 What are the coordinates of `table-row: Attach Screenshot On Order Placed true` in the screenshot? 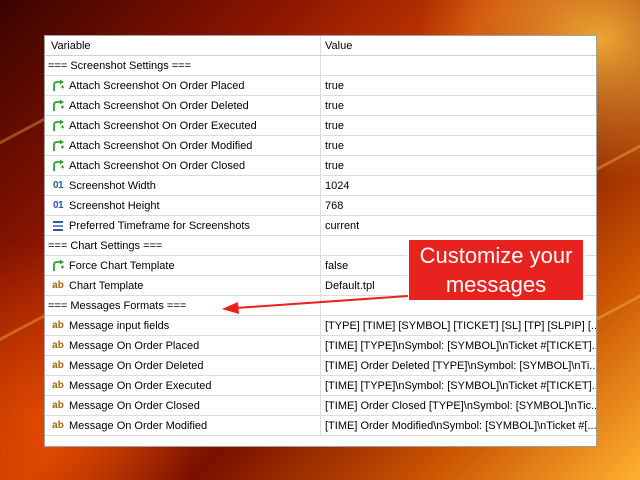 It's located at (320, 86).